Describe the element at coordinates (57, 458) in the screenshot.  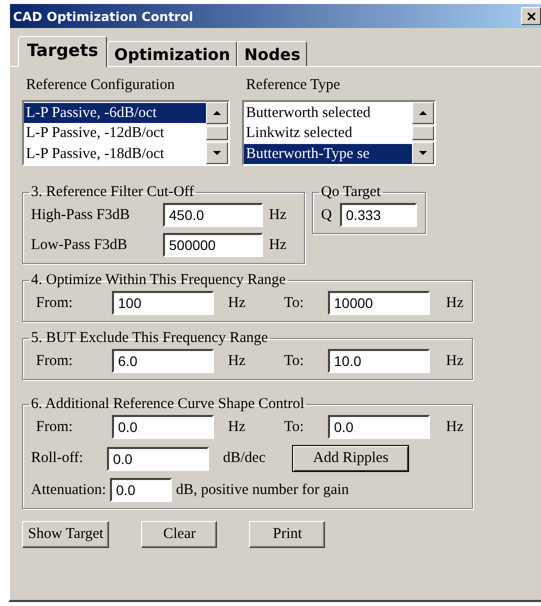
I see `field-label: Roll-off:` at that location.